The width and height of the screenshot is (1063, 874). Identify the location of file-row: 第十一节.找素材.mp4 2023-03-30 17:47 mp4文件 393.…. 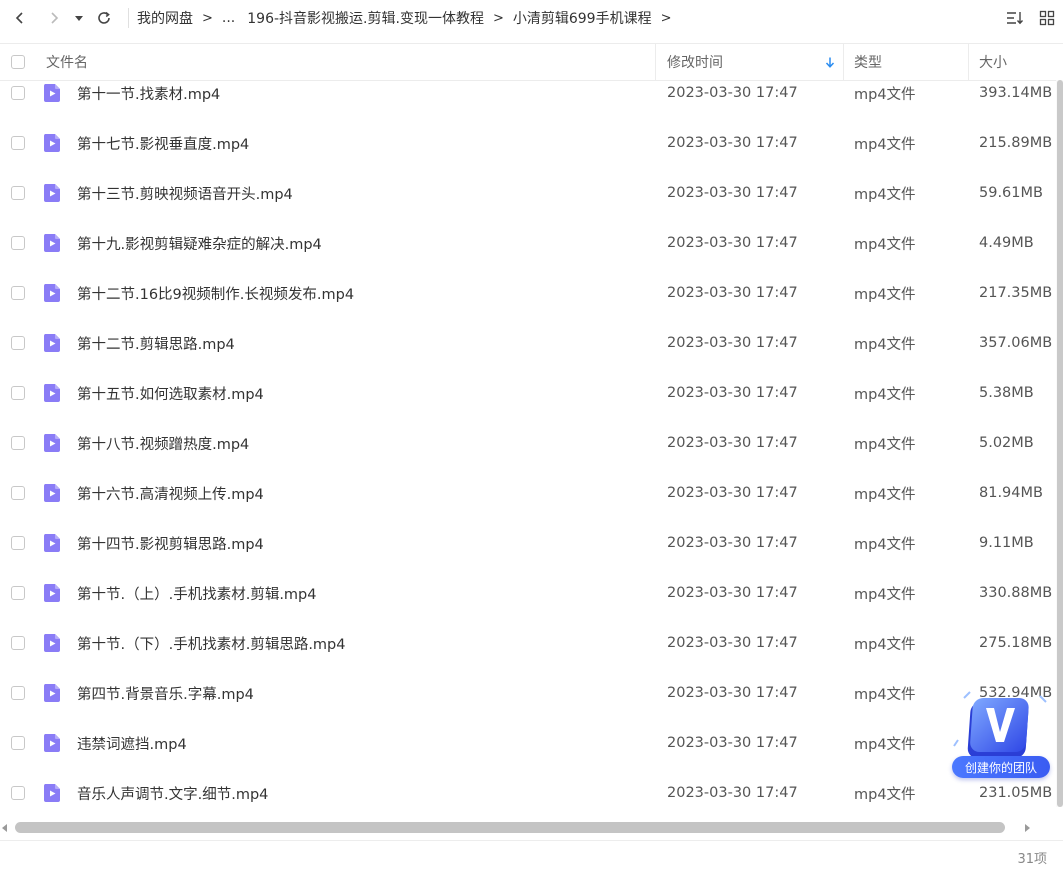
(531, 99).